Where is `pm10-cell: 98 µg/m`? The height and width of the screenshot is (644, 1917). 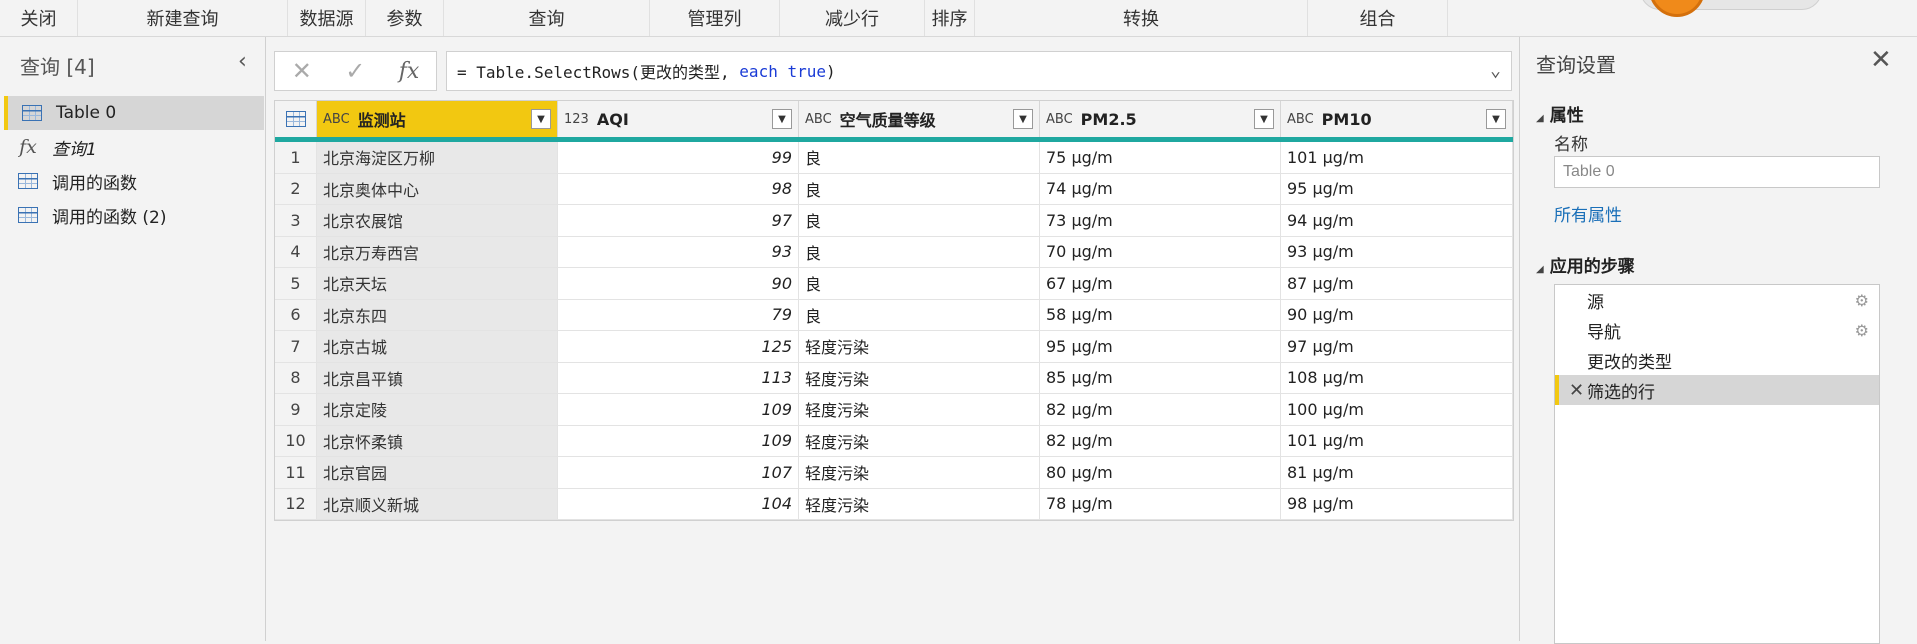 pm10-cell: 98 µg/m is located at coordinates (1397, 503).